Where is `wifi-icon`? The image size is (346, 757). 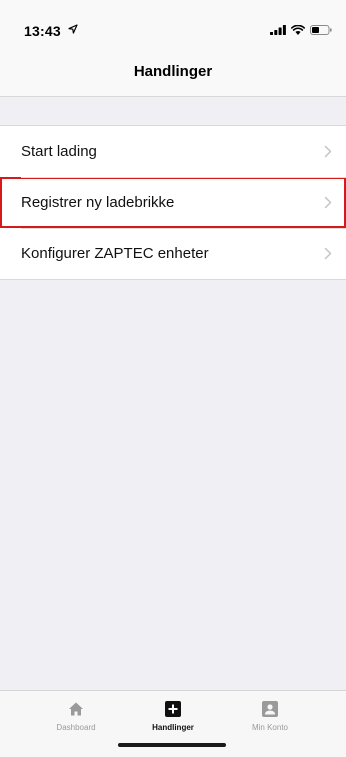
wifi-icon is located at coordinates (298, 30).